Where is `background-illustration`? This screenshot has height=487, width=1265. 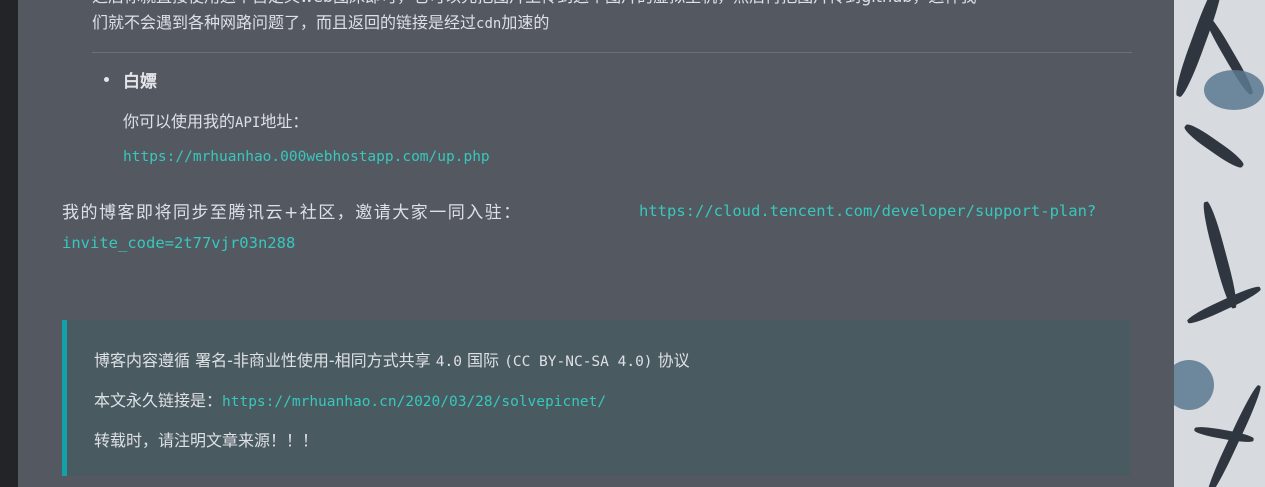 background-illustration is located at coordinates (1219, 243).